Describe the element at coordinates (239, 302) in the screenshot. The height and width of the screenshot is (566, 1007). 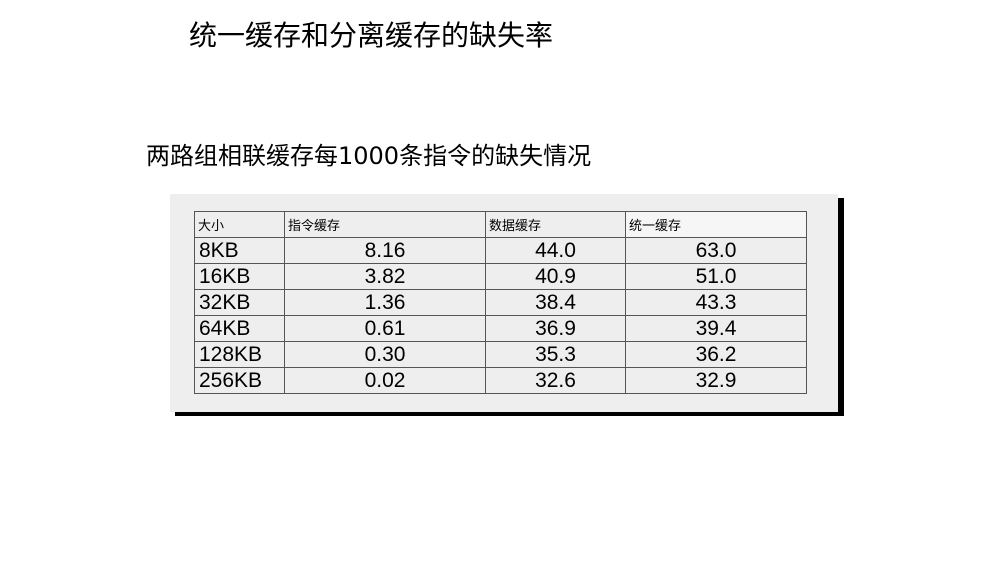
I see `cell-size: 32KB` at that location.